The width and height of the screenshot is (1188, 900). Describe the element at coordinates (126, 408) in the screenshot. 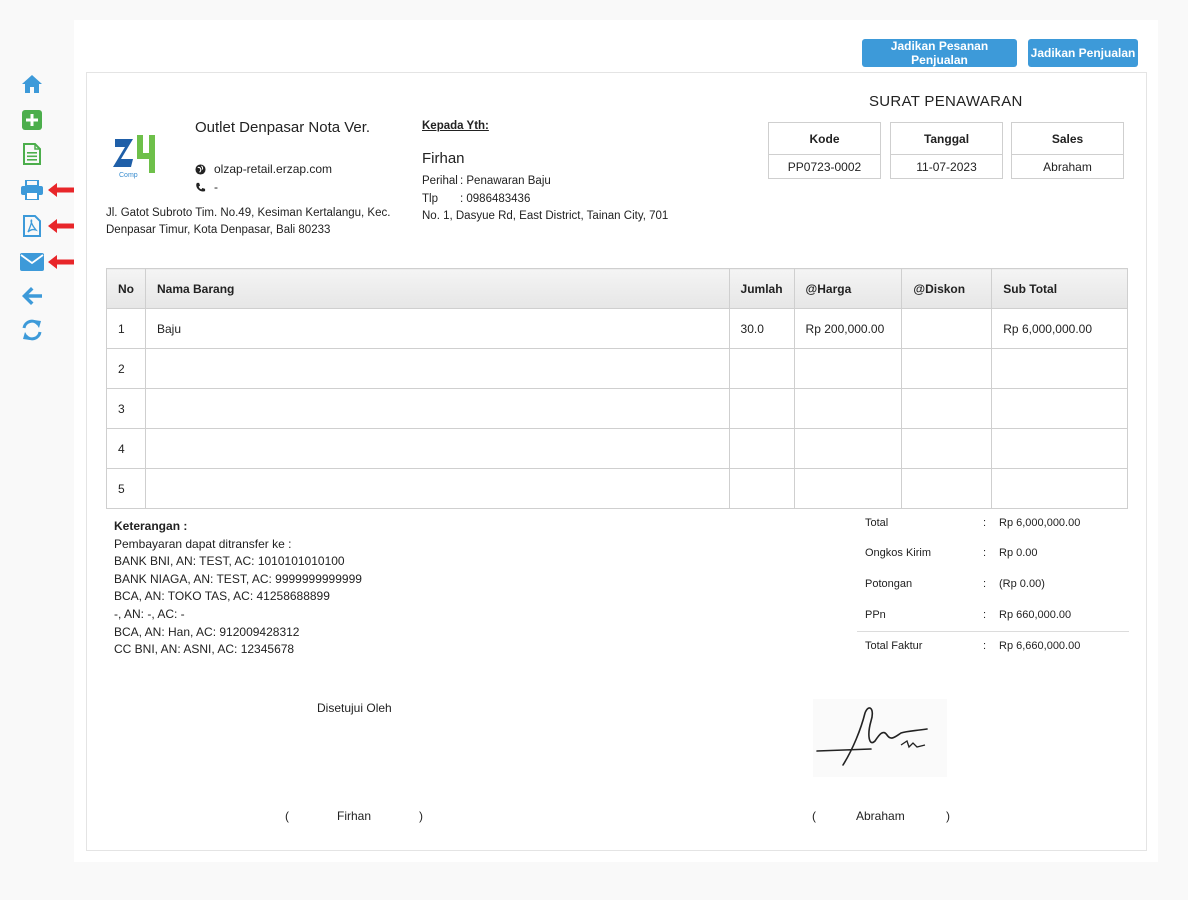

I see `table-cell: 3` at that location.